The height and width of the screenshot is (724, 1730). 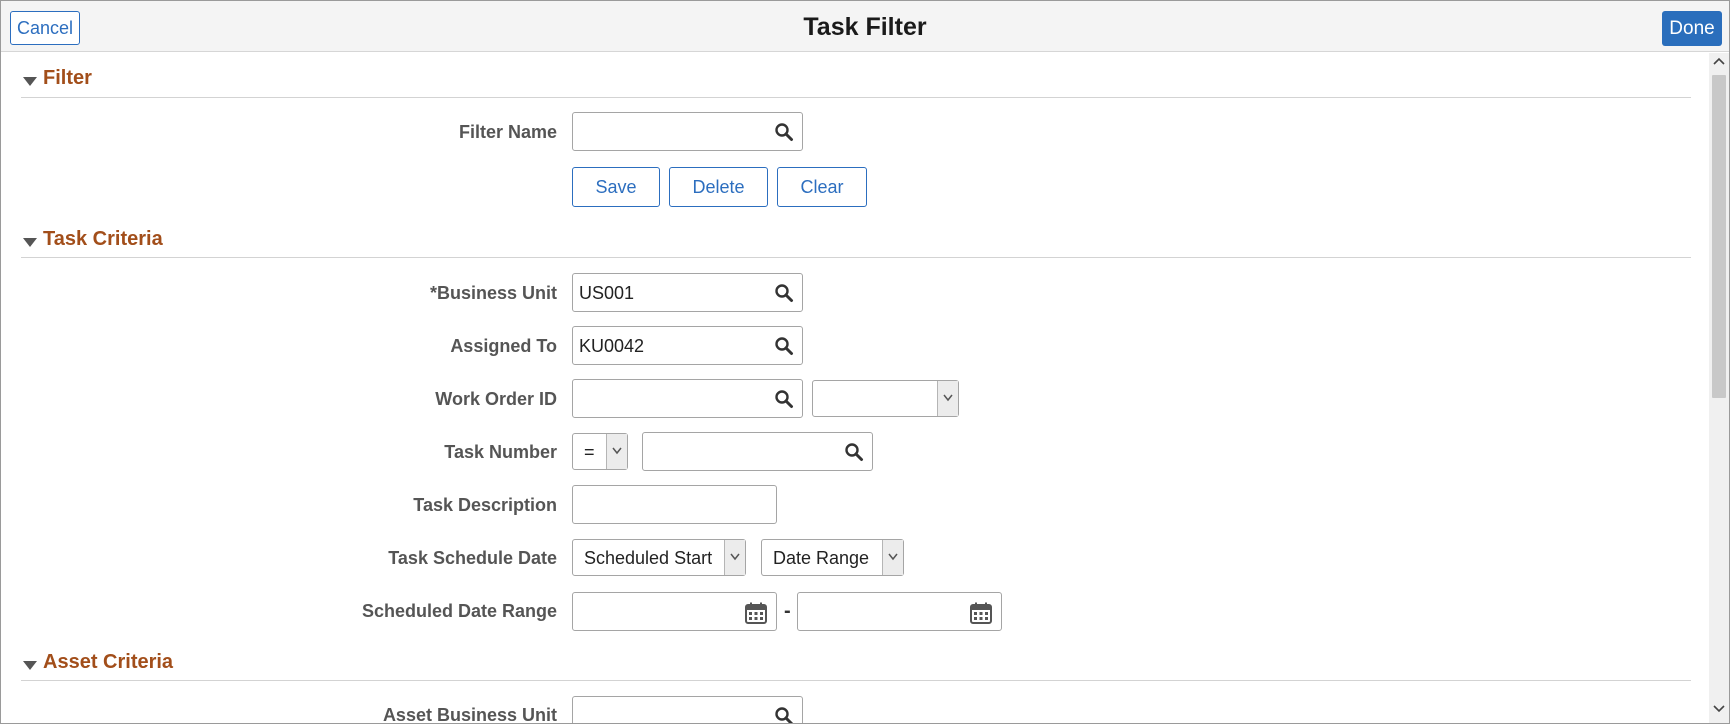 What do you see at coordinates (493, 293) in the screenshot?
I see `business-unit-label: *Business Unit` at bounding box center [493, 293].